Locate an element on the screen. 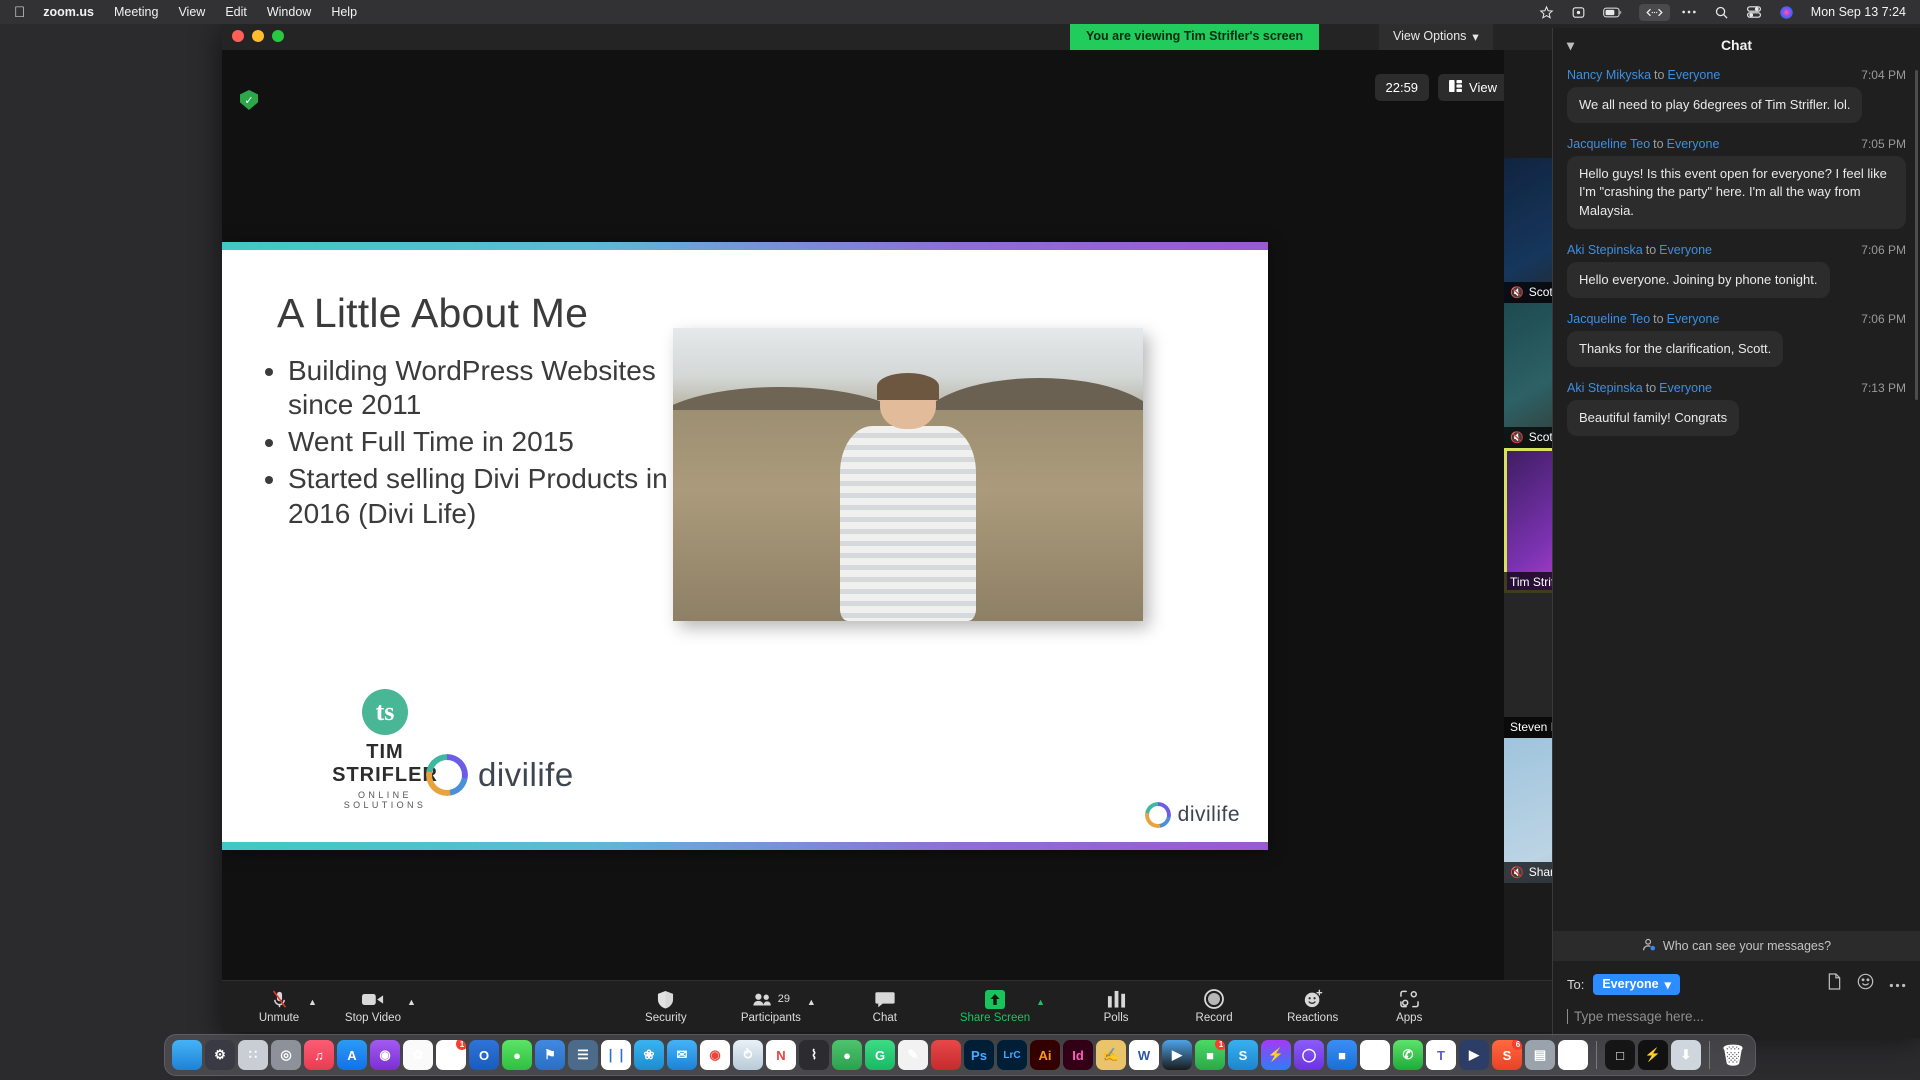 The height and width of the screenshot is (1080, 1920). calendar-icon: 13 1 is located at coordinates (451, 1055).